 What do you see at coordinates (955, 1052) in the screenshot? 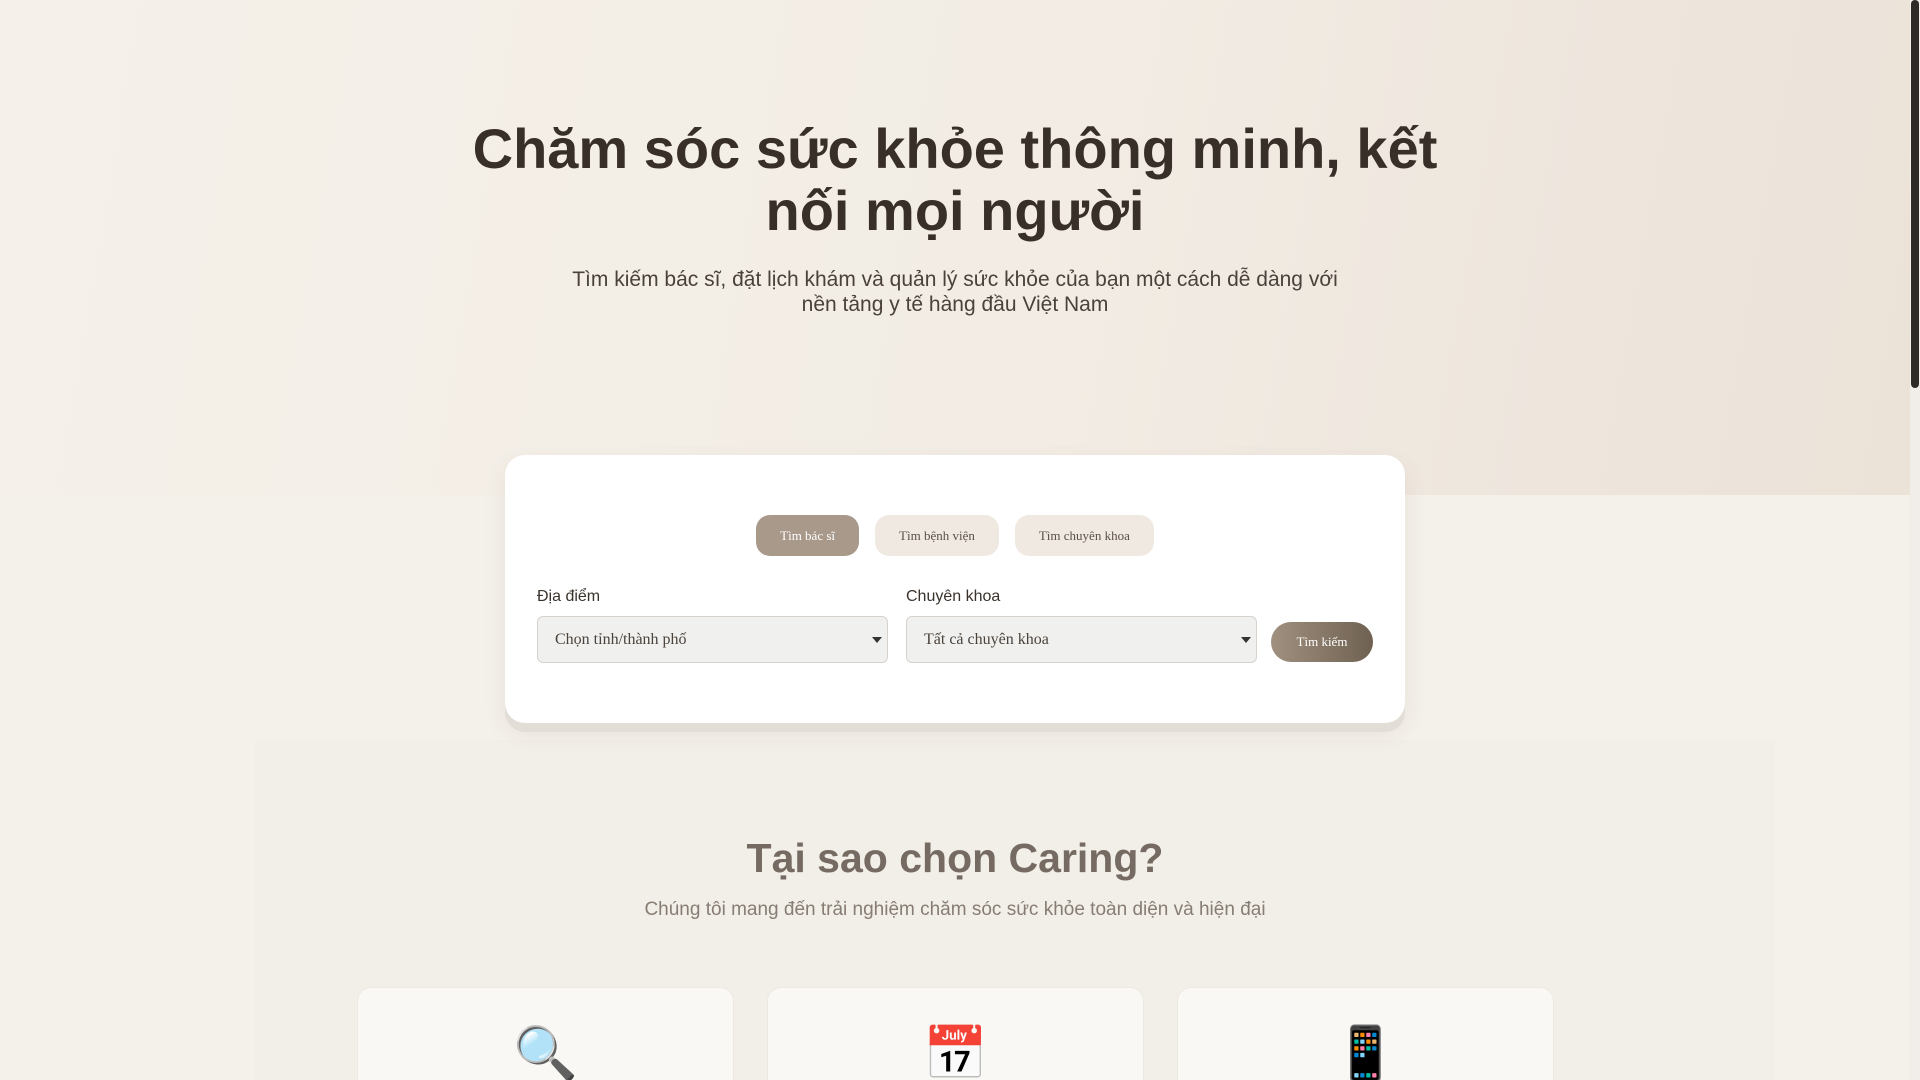
I see `calendar-icon: 📅` at bounding box center [955, 1052].